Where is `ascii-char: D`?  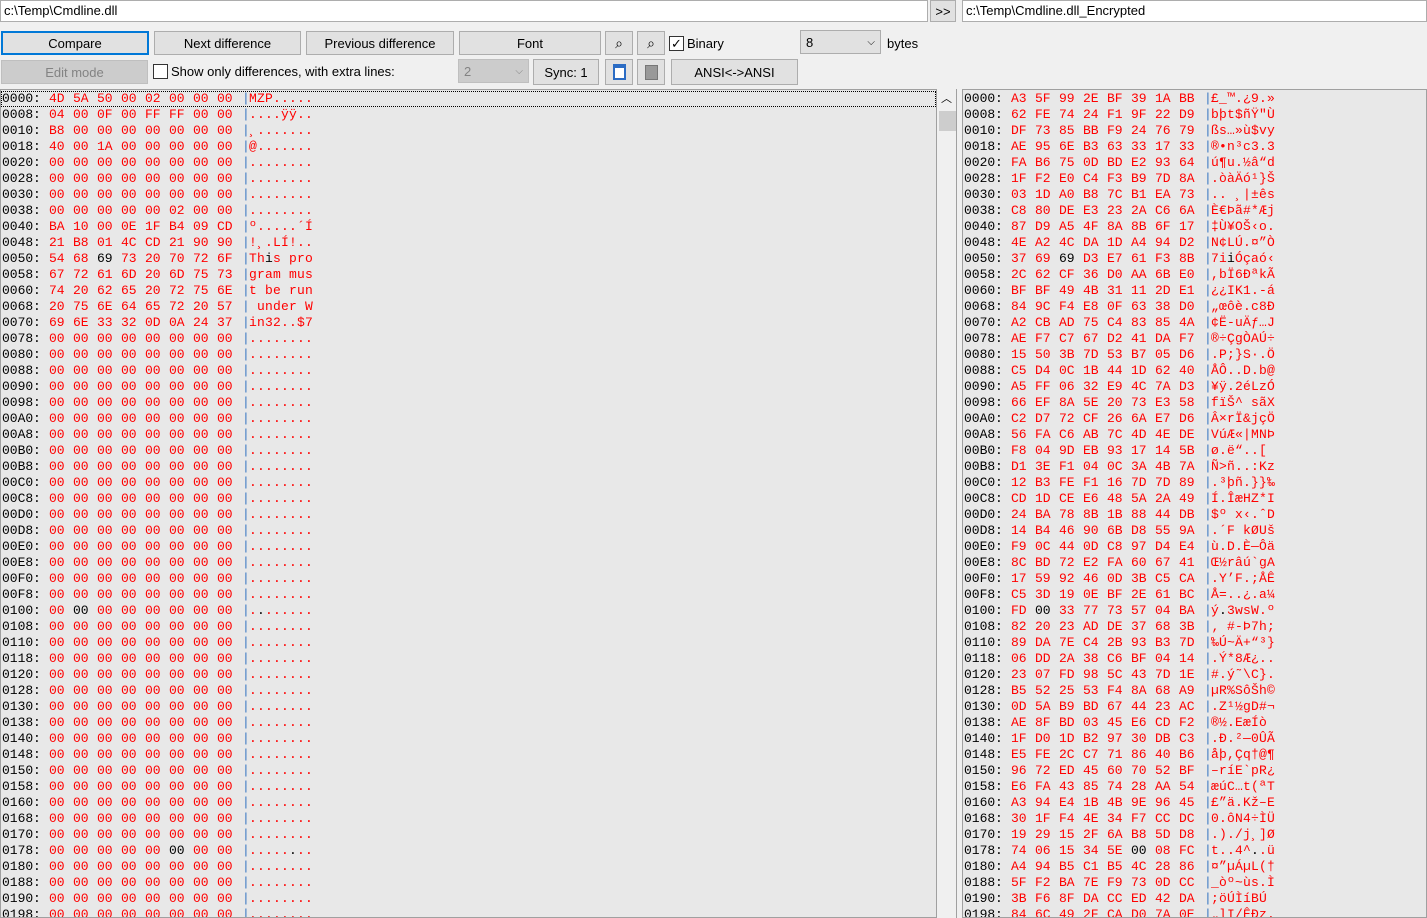
ascii-char: D is located at coordinates (1231, 546).